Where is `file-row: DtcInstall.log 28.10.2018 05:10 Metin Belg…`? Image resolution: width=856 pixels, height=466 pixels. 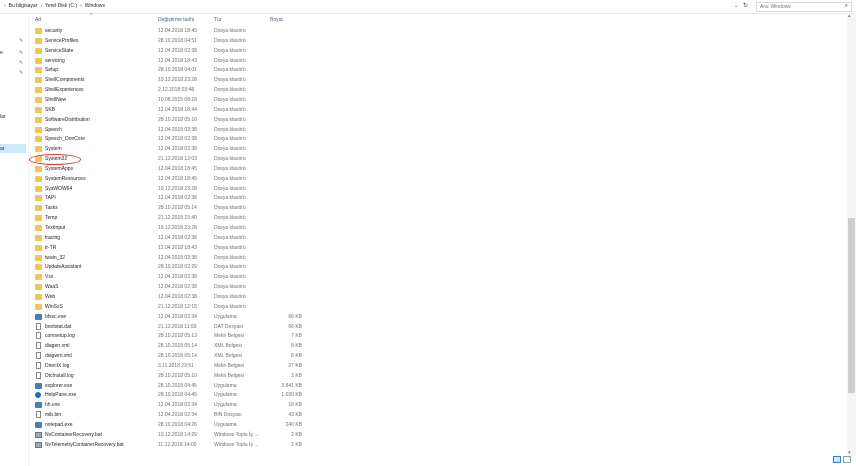 file-row: DtcInstall.log 28.10.2018 05:10 Metin Belg… is located at coordinates (178, 376).